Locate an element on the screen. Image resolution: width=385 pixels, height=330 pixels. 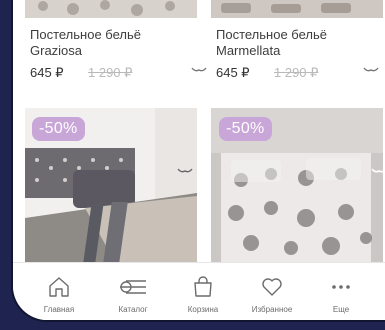
nav-label: Еще is located at coordinates (341, 309).